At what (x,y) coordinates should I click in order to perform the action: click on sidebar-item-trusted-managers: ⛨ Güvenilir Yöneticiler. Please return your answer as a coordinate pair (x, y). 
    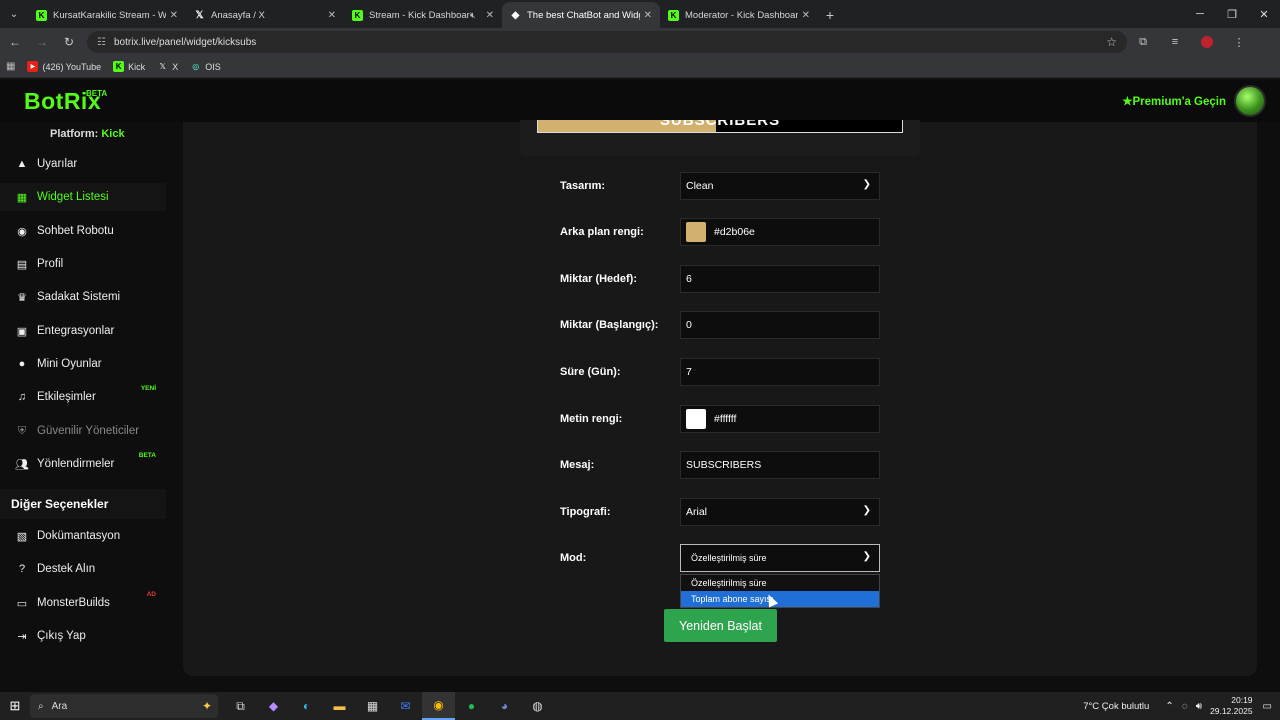
    Looking at the image, I should click on (83, 431).